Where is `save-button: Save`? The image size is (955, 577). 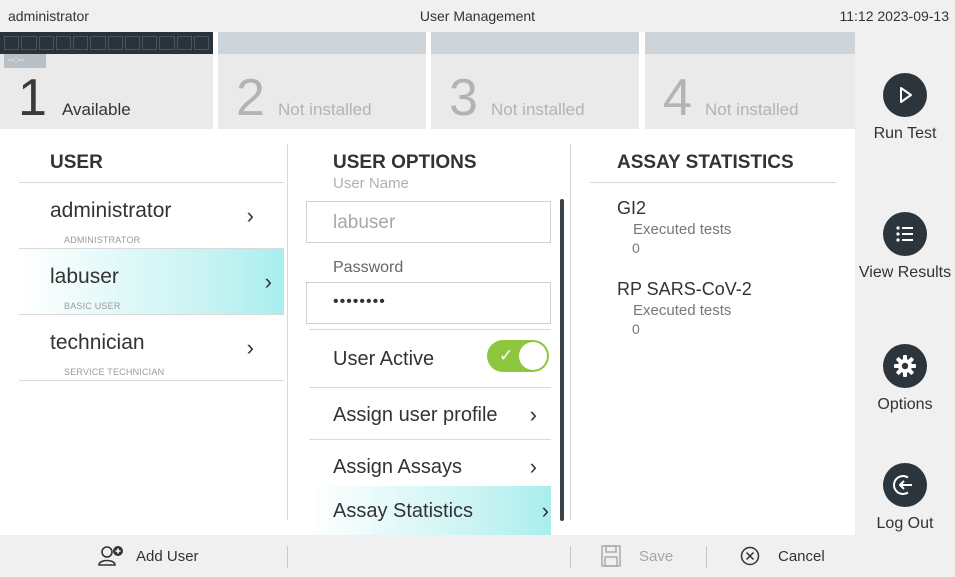
save-button: Save is located at coordinates (637, 556).